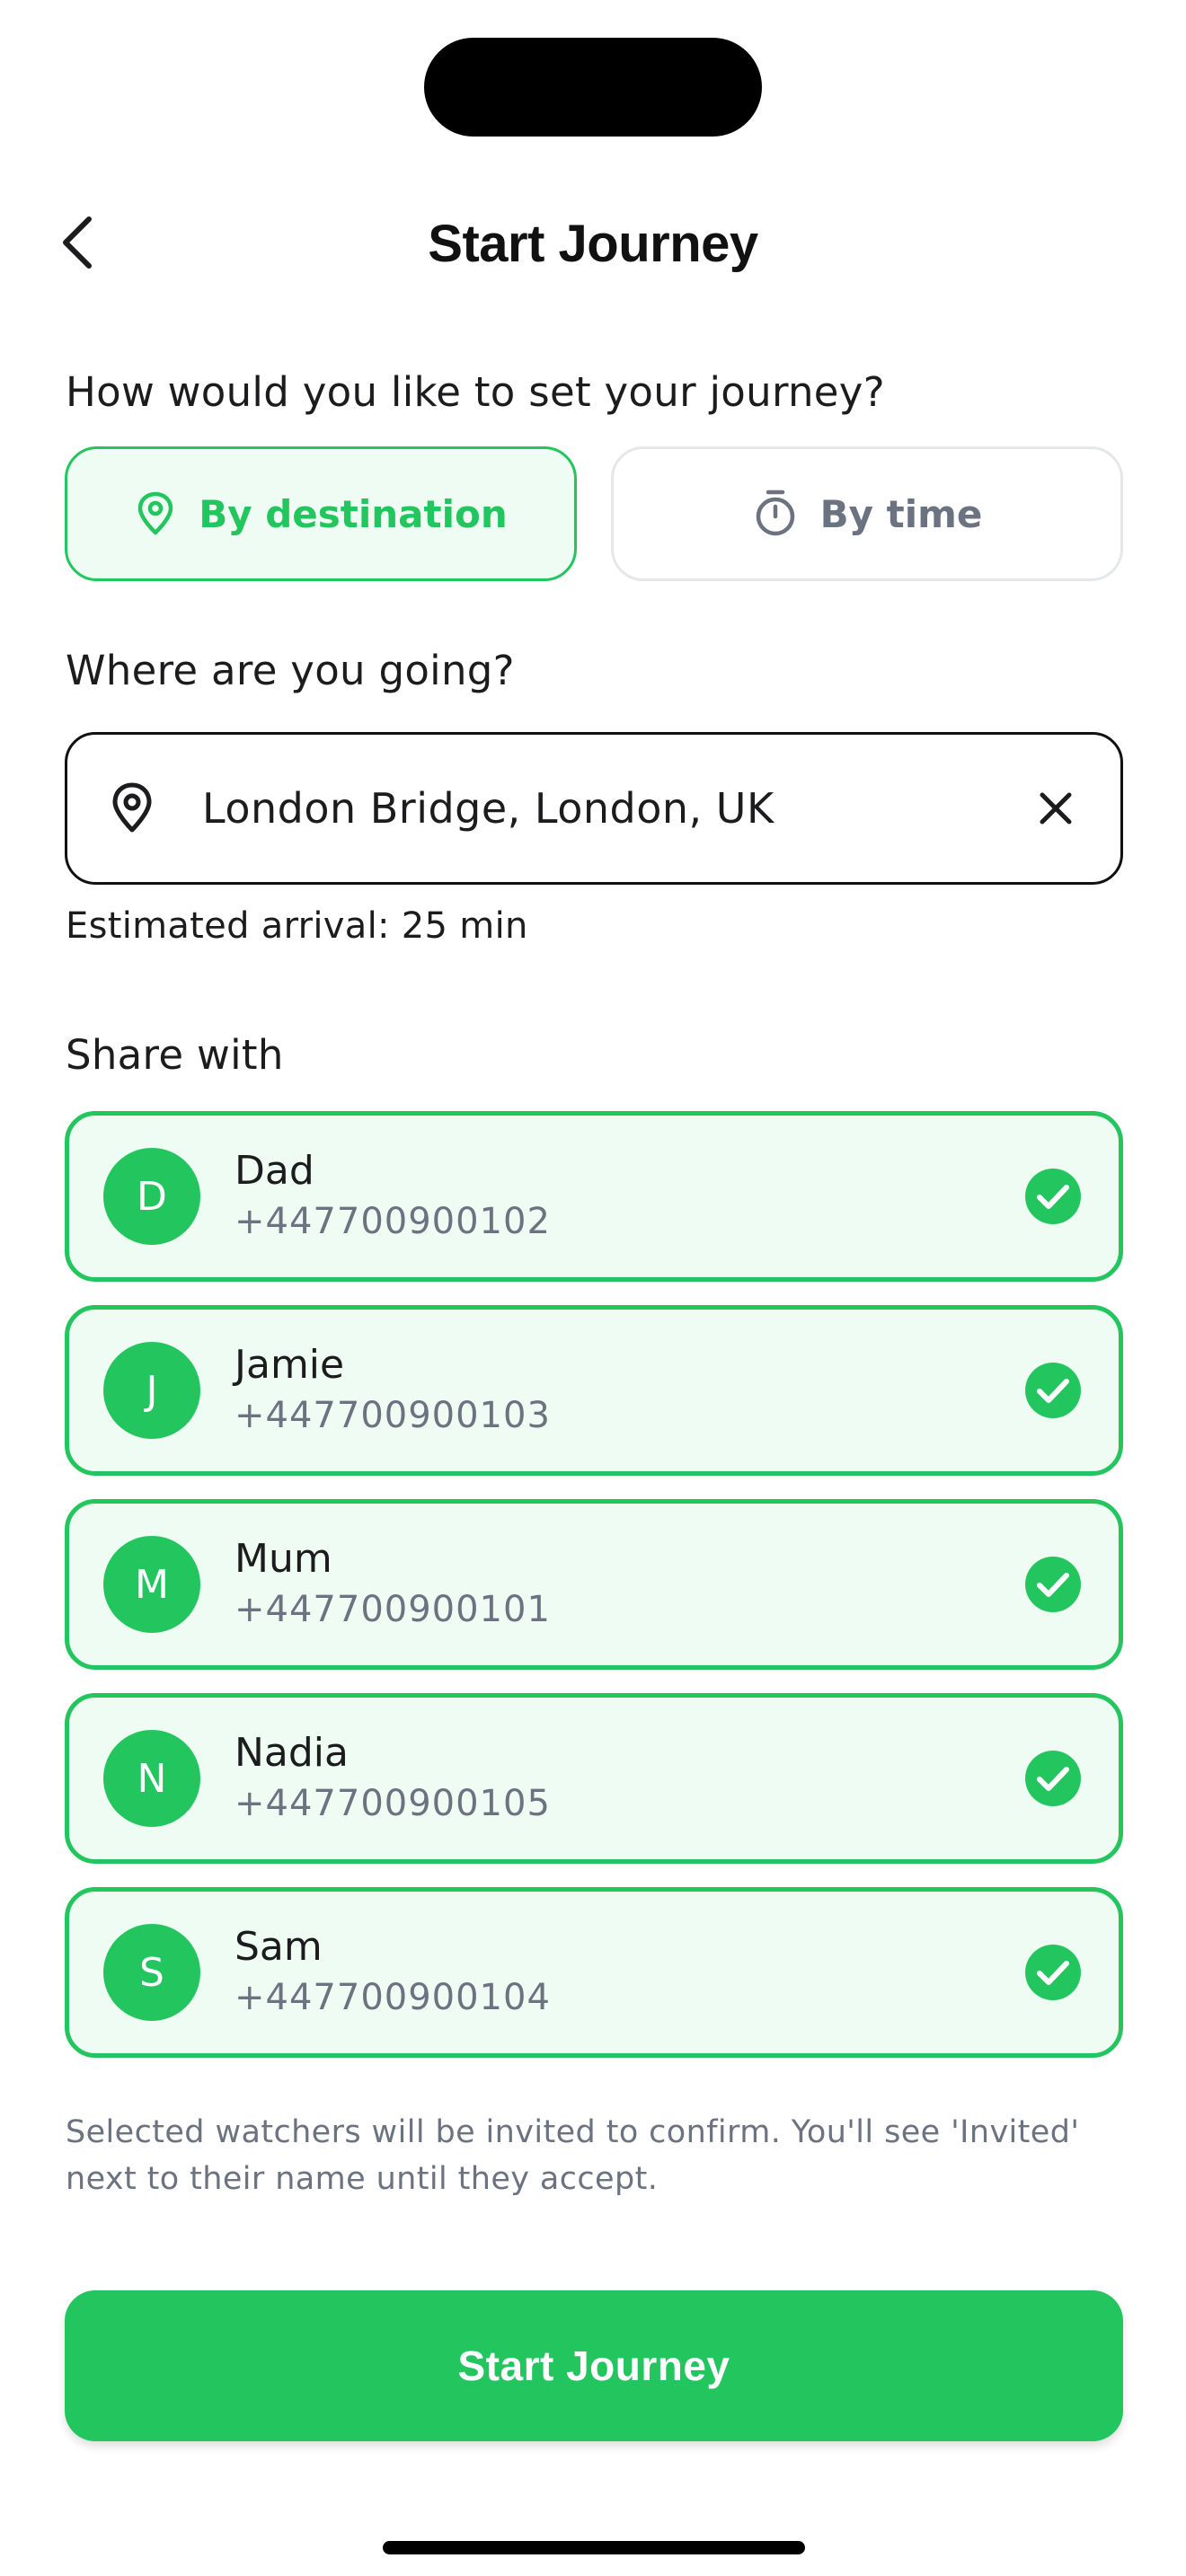 The width and height of the screenshot is (1186, 2576). I want to click on contact-card-dad: D Dad +447700900102, so click(594, 1196).